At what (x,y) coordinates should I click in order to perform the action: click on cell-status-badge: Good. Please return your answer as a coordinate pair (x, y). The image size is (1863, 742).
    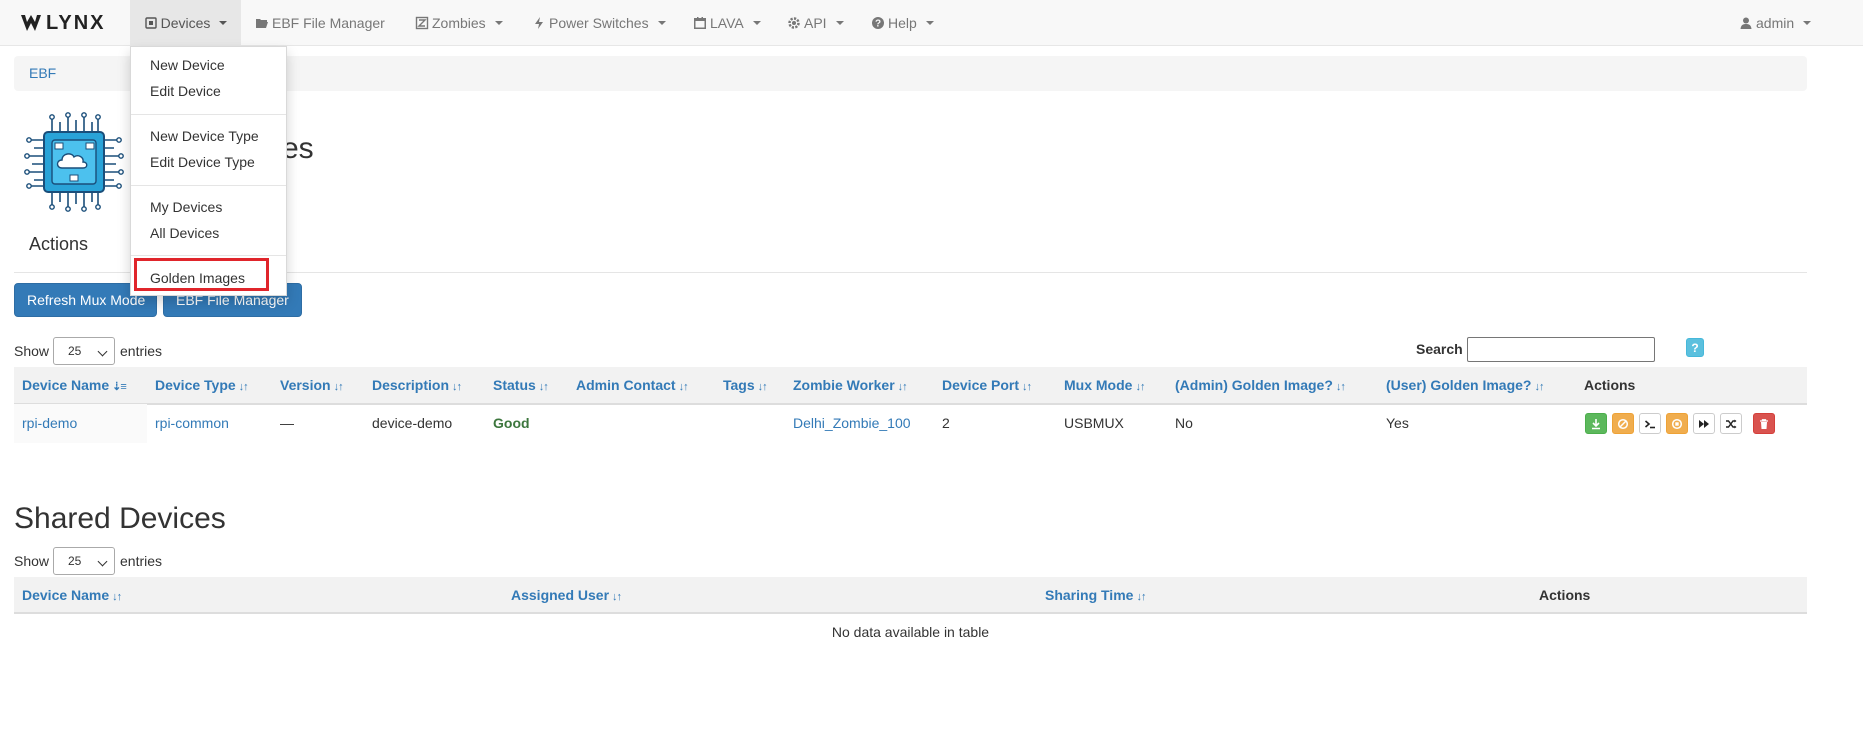
    Looking at the image, I should click on (511, 423).